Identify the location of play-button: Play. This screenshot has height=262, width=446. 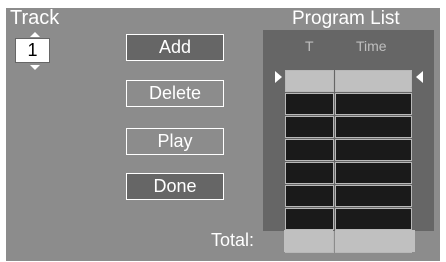
(175, 141).